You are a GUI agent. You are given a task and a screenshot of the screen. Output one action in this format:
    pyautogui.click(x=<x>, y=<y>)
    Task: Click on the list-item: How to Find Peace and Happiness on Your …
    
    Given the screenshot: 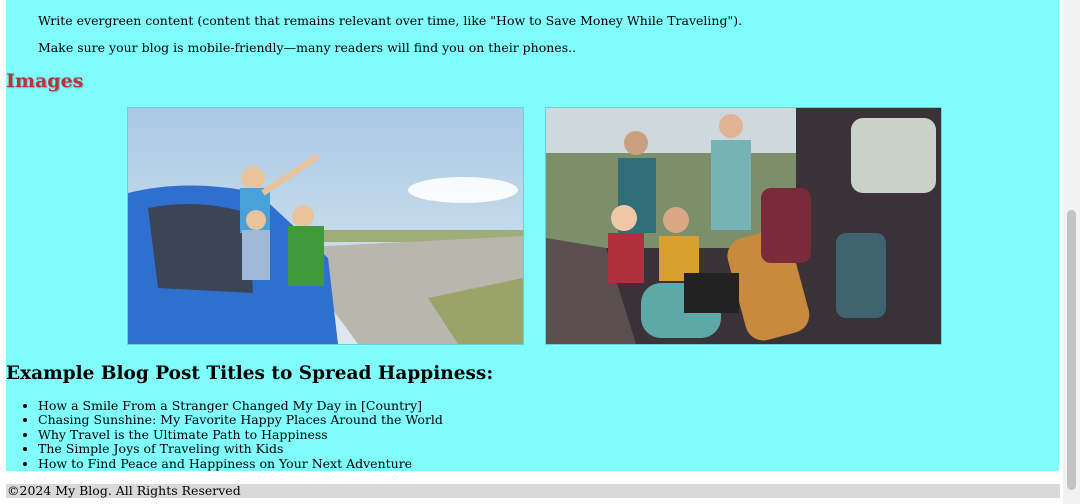 What is the action you would take?
    pyautogui.click(x=240, y=463)
    